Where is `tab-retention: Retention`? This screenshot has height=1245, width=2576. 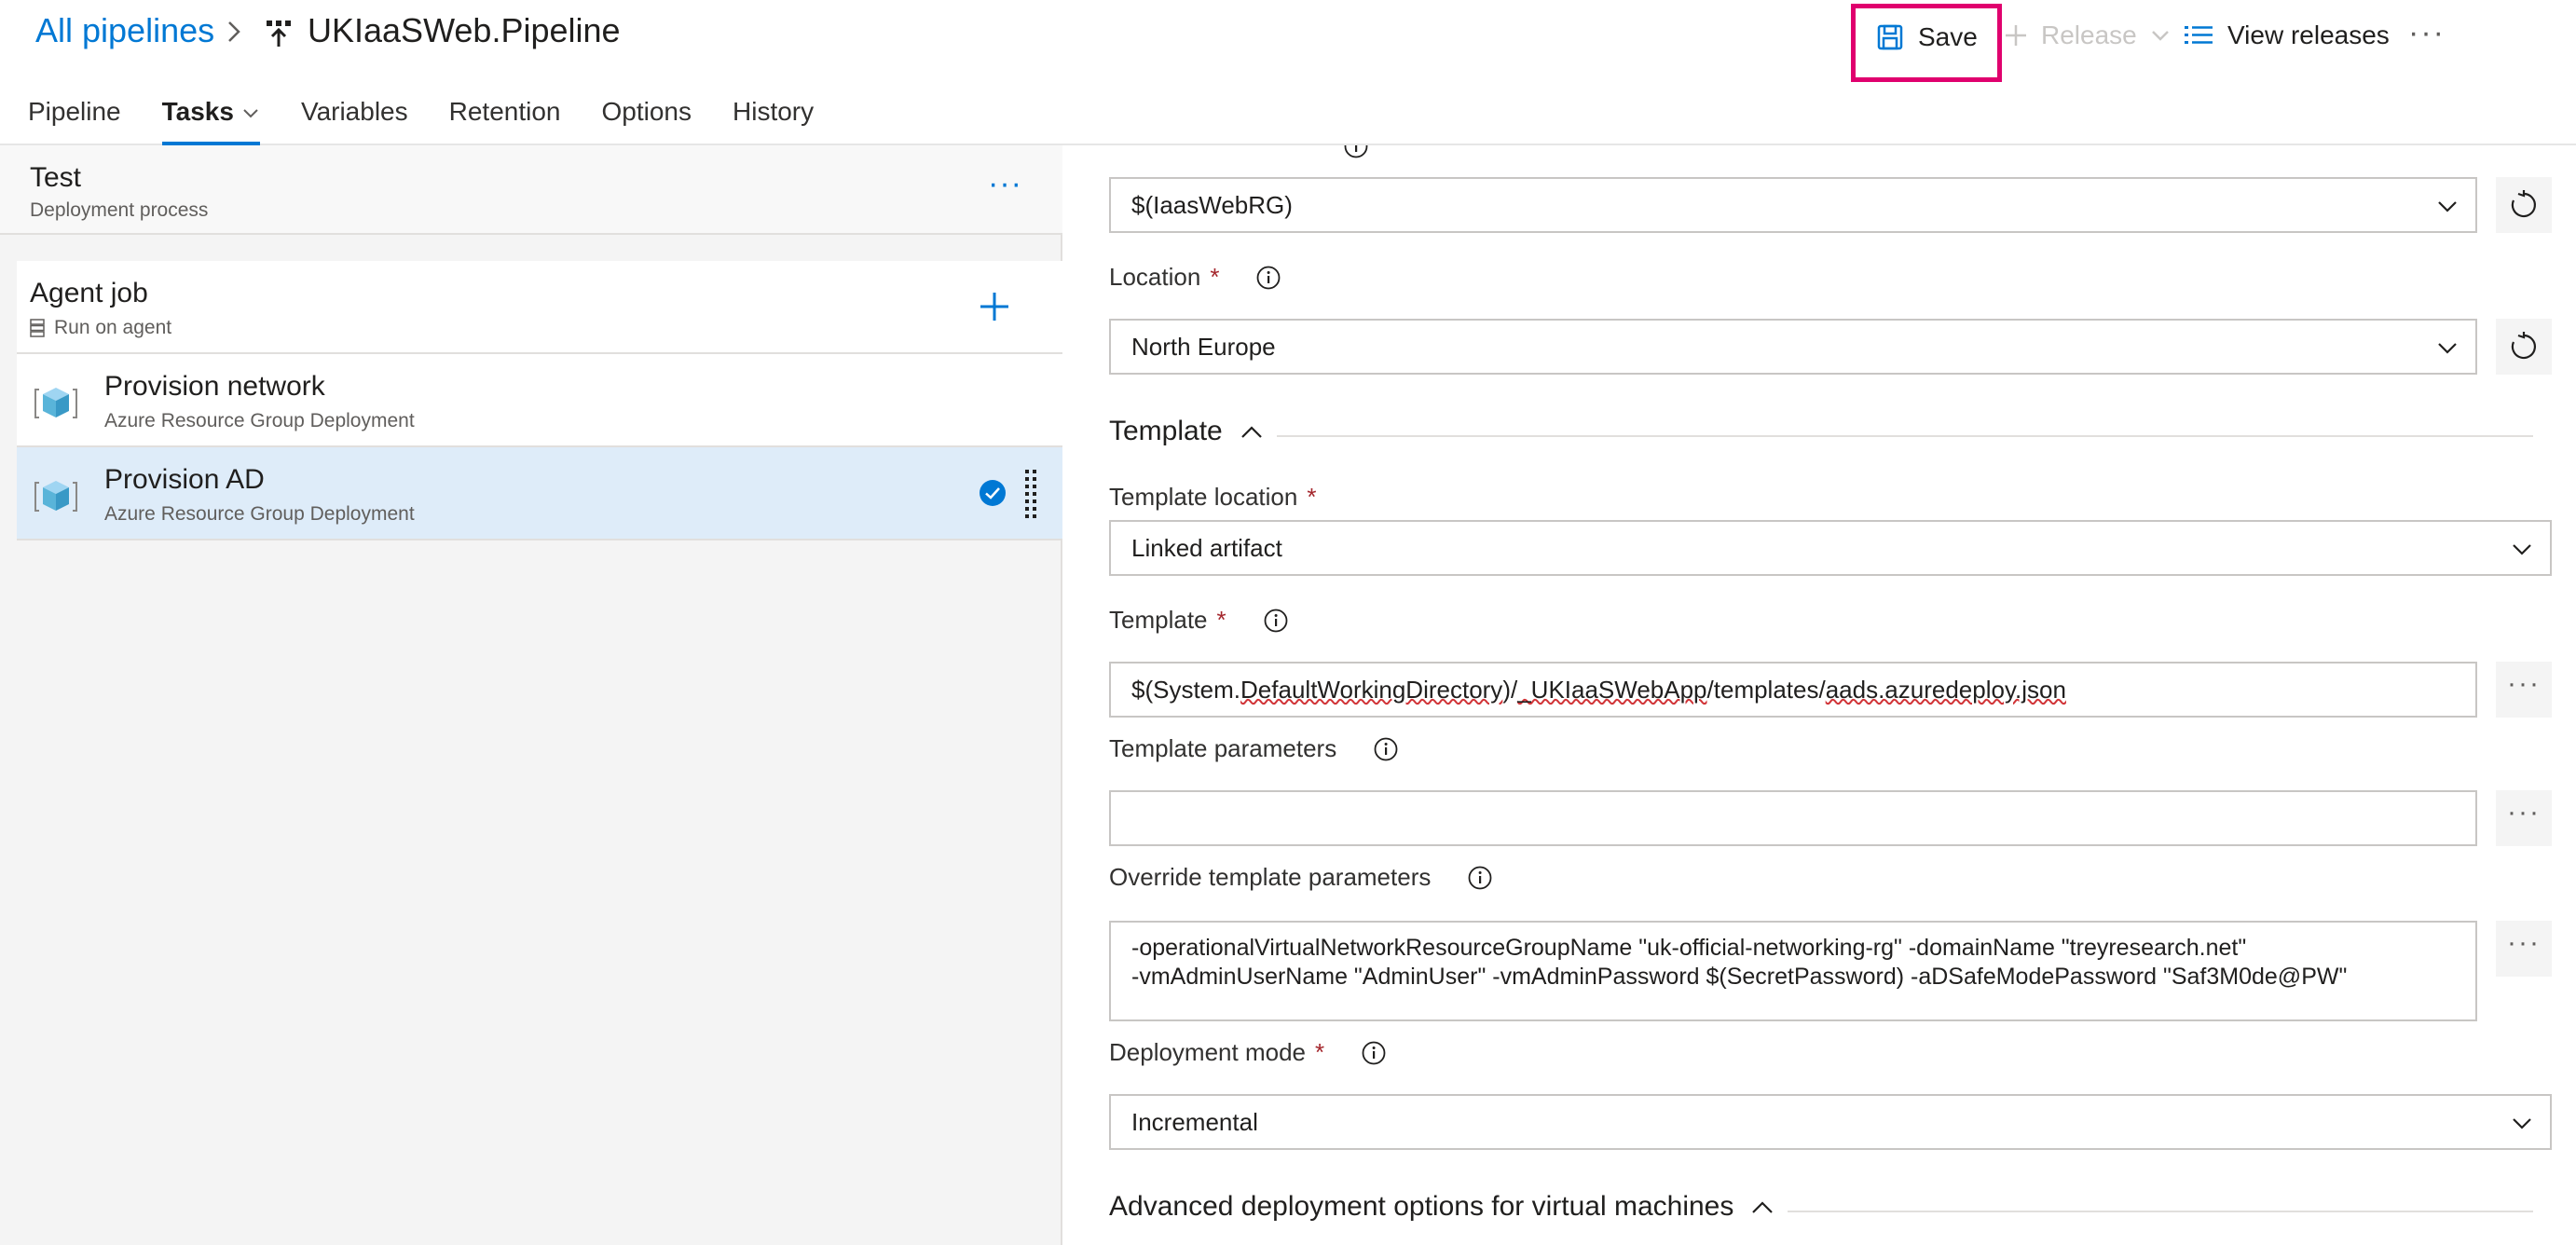
tab-retention: Retention is located at coordinates (505, 121).